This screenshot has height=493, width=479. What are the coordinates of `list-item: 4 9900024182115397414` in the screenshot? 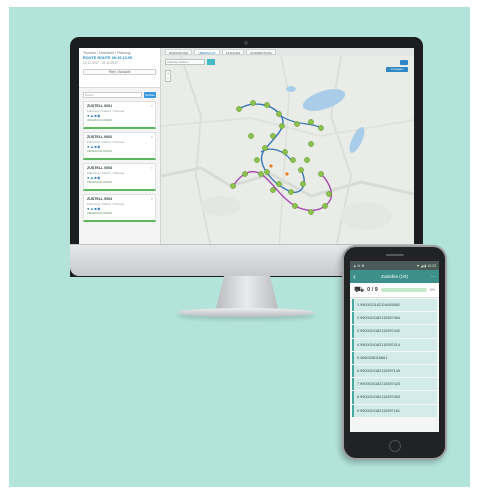 It's located at (394, 344).